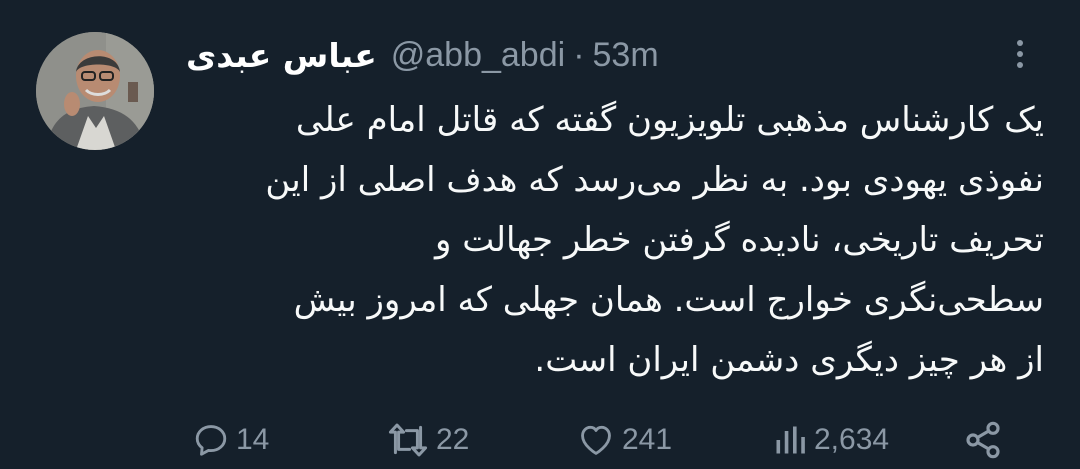  I want to click on tweet-text-line: تحریف تاریخی، نادیده گرفتن خطر جهالت و, so click(739, 240).